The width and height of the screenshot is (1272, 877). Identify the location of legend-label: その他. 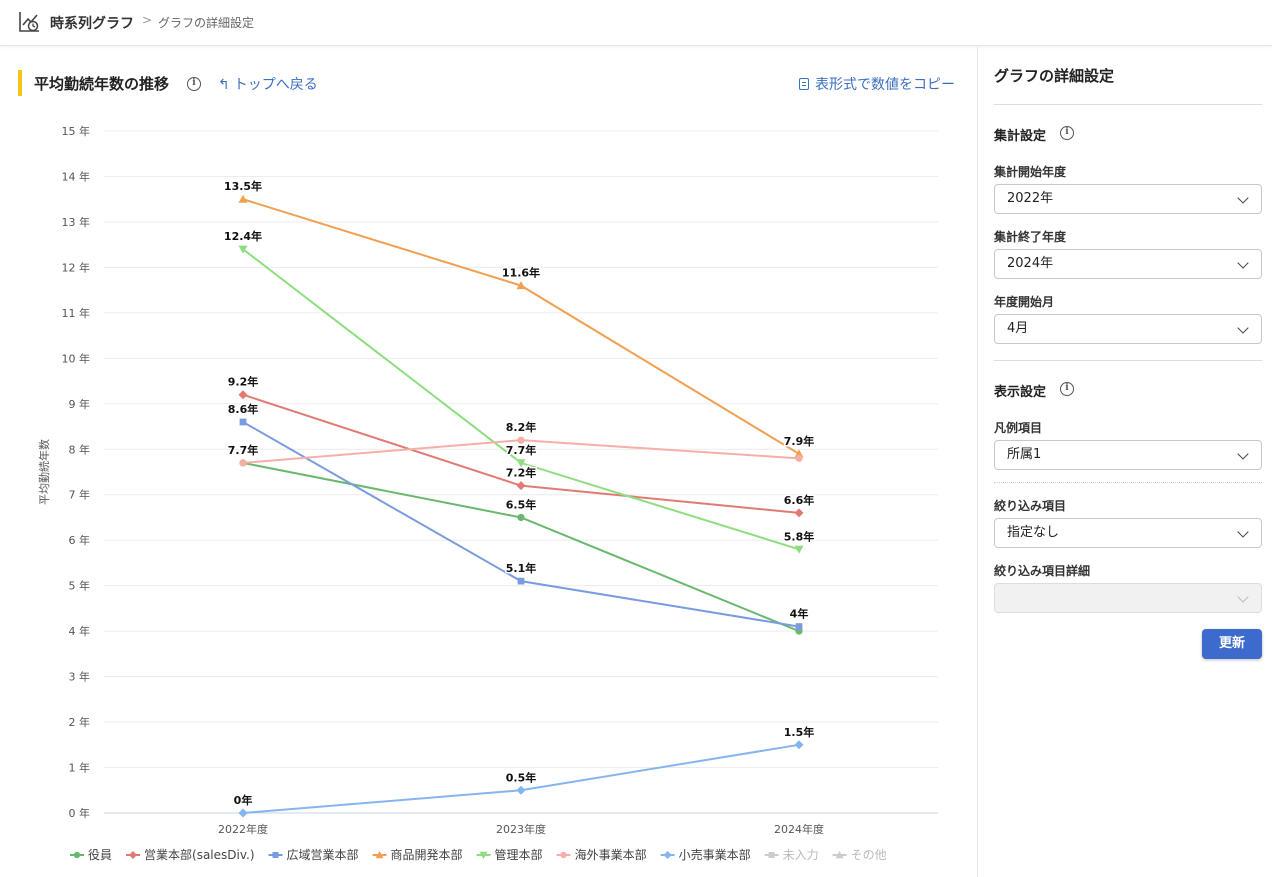
(869, 855).